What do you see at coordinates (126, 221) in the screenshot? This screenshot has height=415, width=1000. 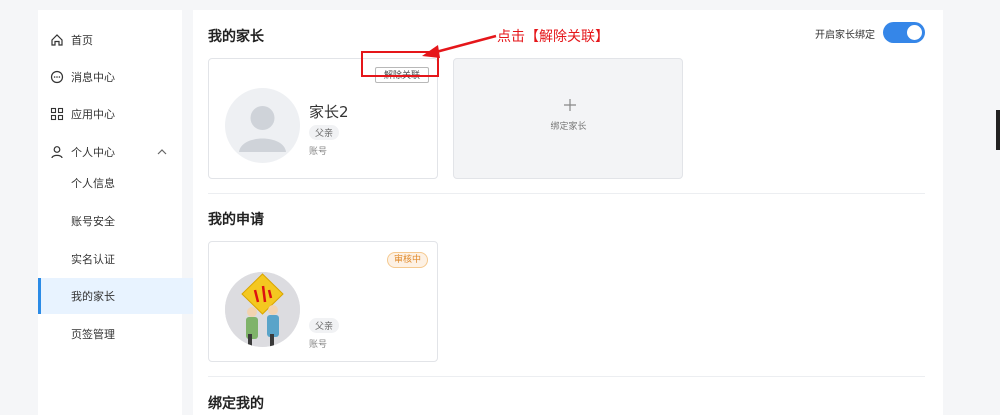 I see `sidebar-subitem-account-security: 账号安全` at bounding box center [126, 221].